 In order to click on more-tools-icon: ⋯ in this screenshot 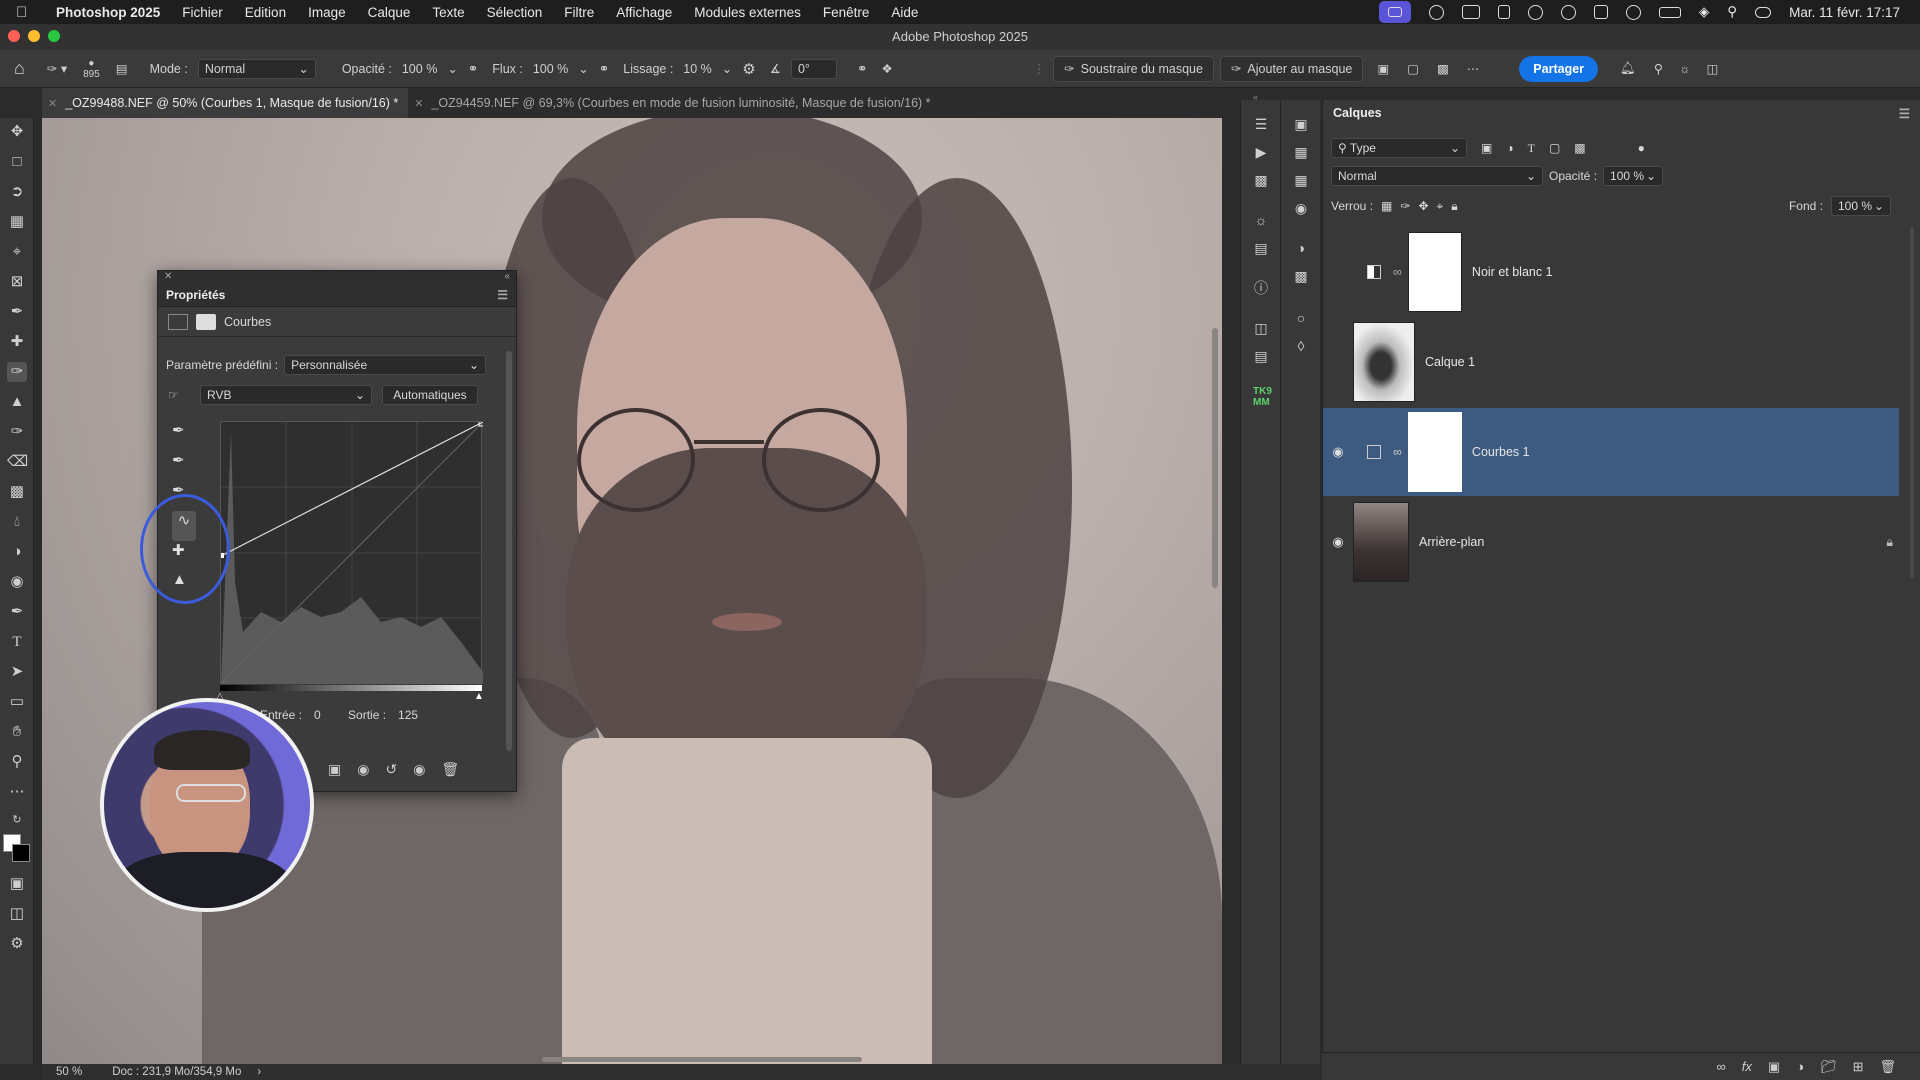, I will do `click(17, 792)`.